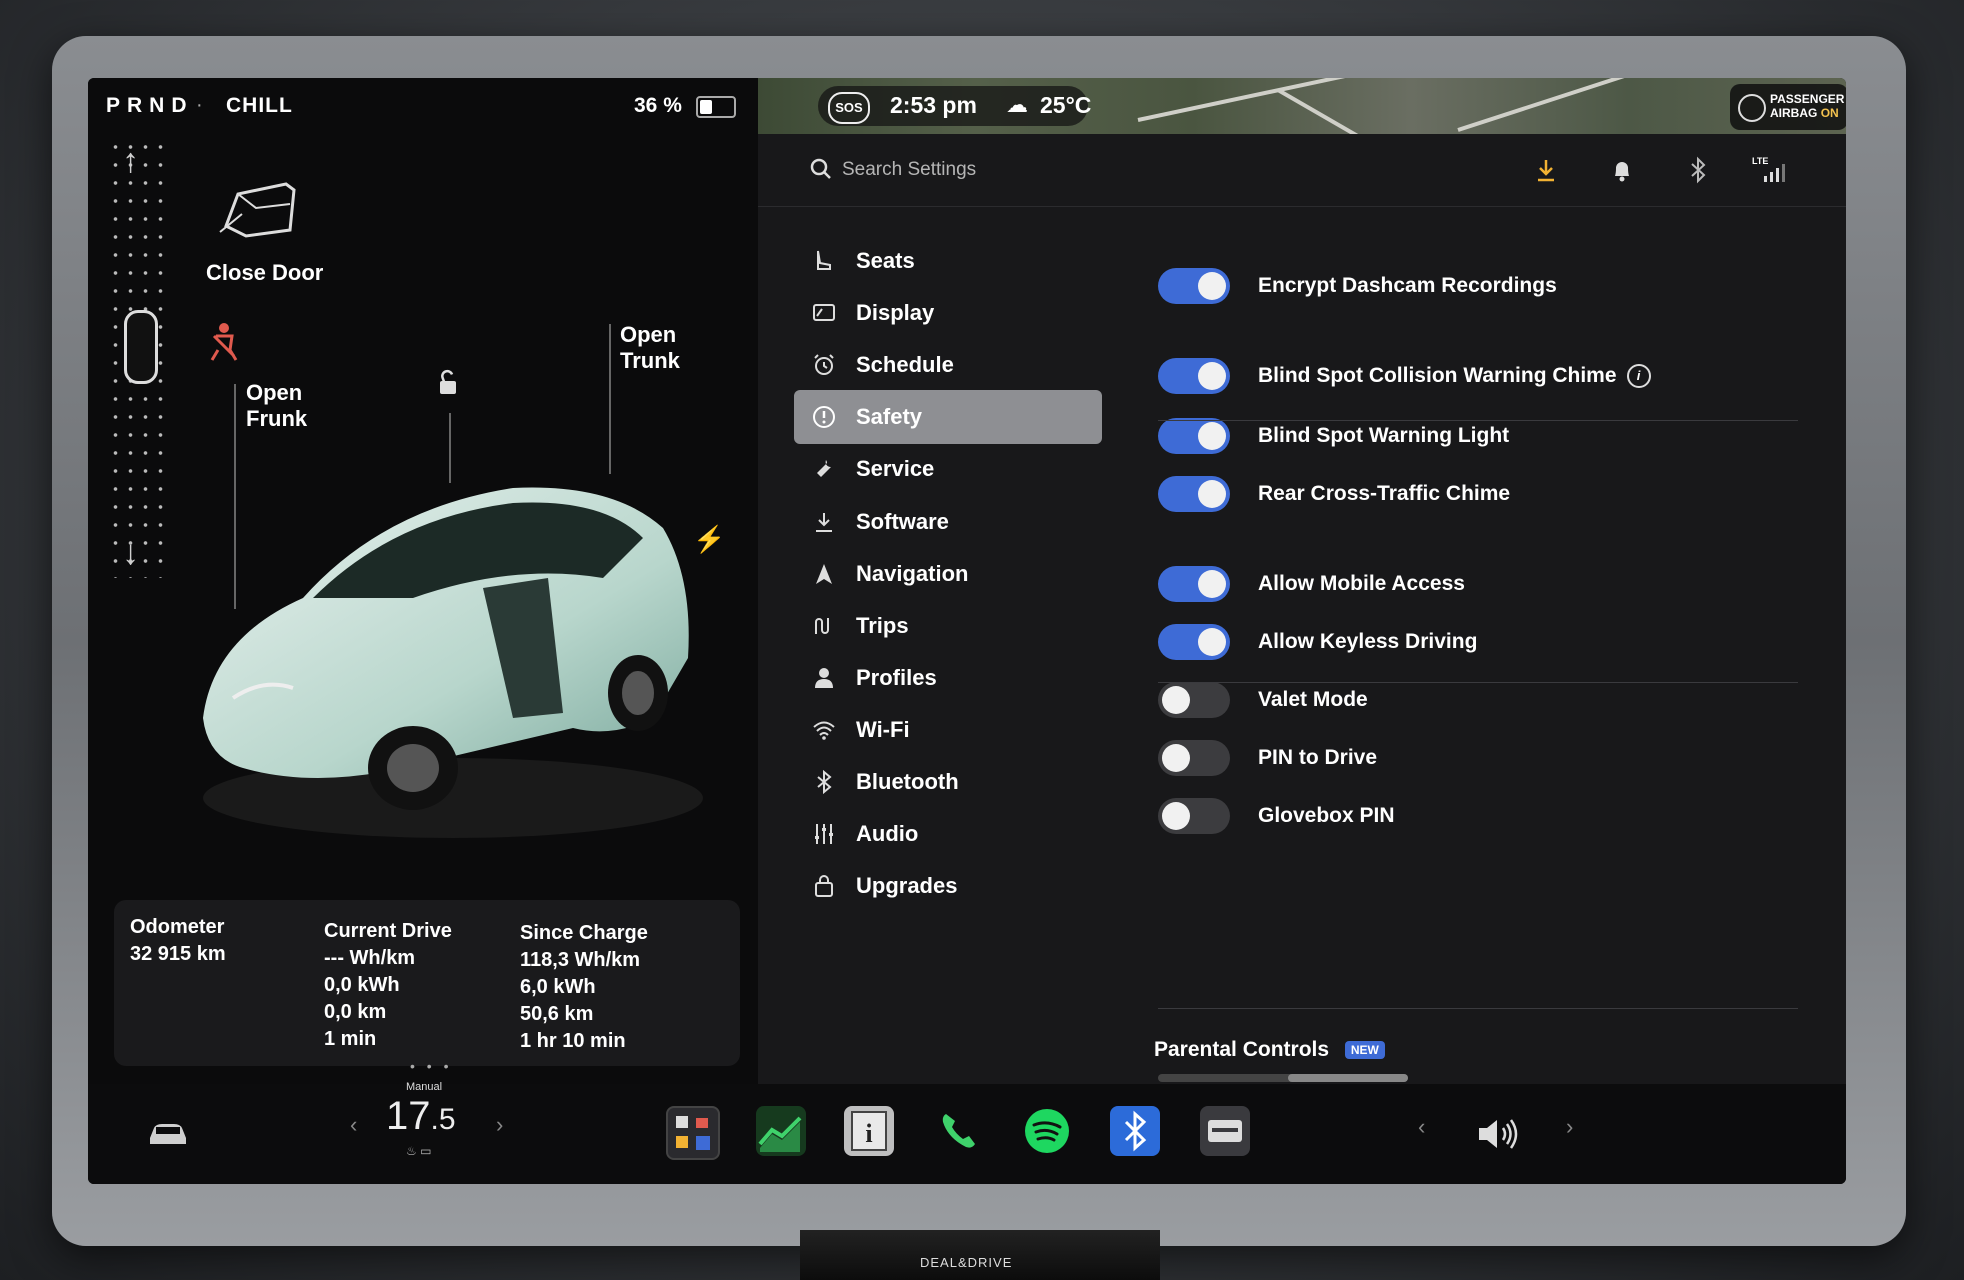 The height and width of the screenshot is (1280, 1964). I want to click on nav-item-navigation: Navigation, so click(948, 574).